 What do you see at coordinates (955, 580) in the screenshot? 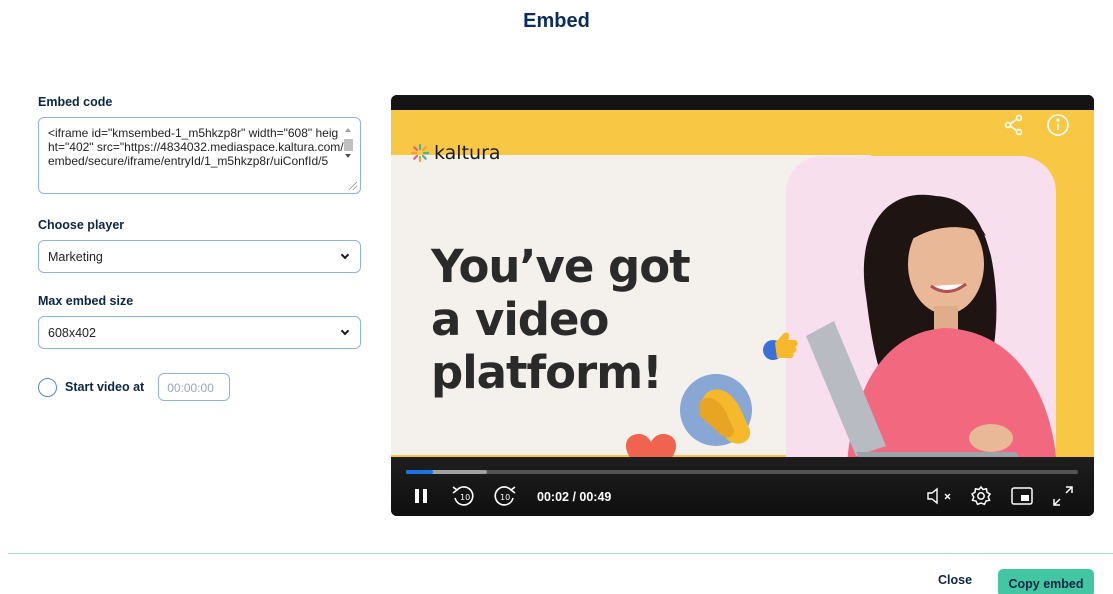
I see `close-button: Close` at bounding box center [955, 580].